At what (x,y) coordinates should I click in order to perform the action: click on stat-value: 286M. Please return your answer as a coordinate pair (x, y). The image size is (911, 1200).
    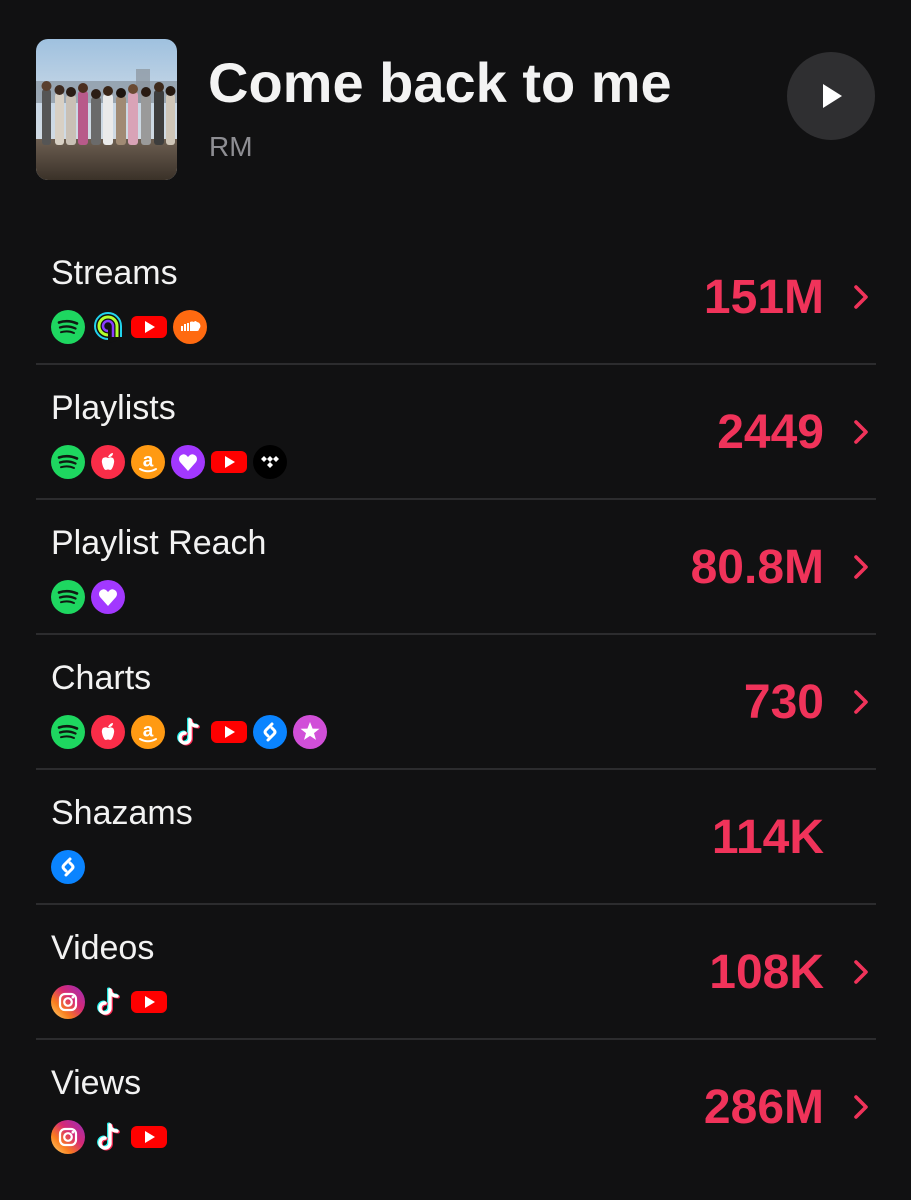
    Looking at the image, I should click on (763, 1107).